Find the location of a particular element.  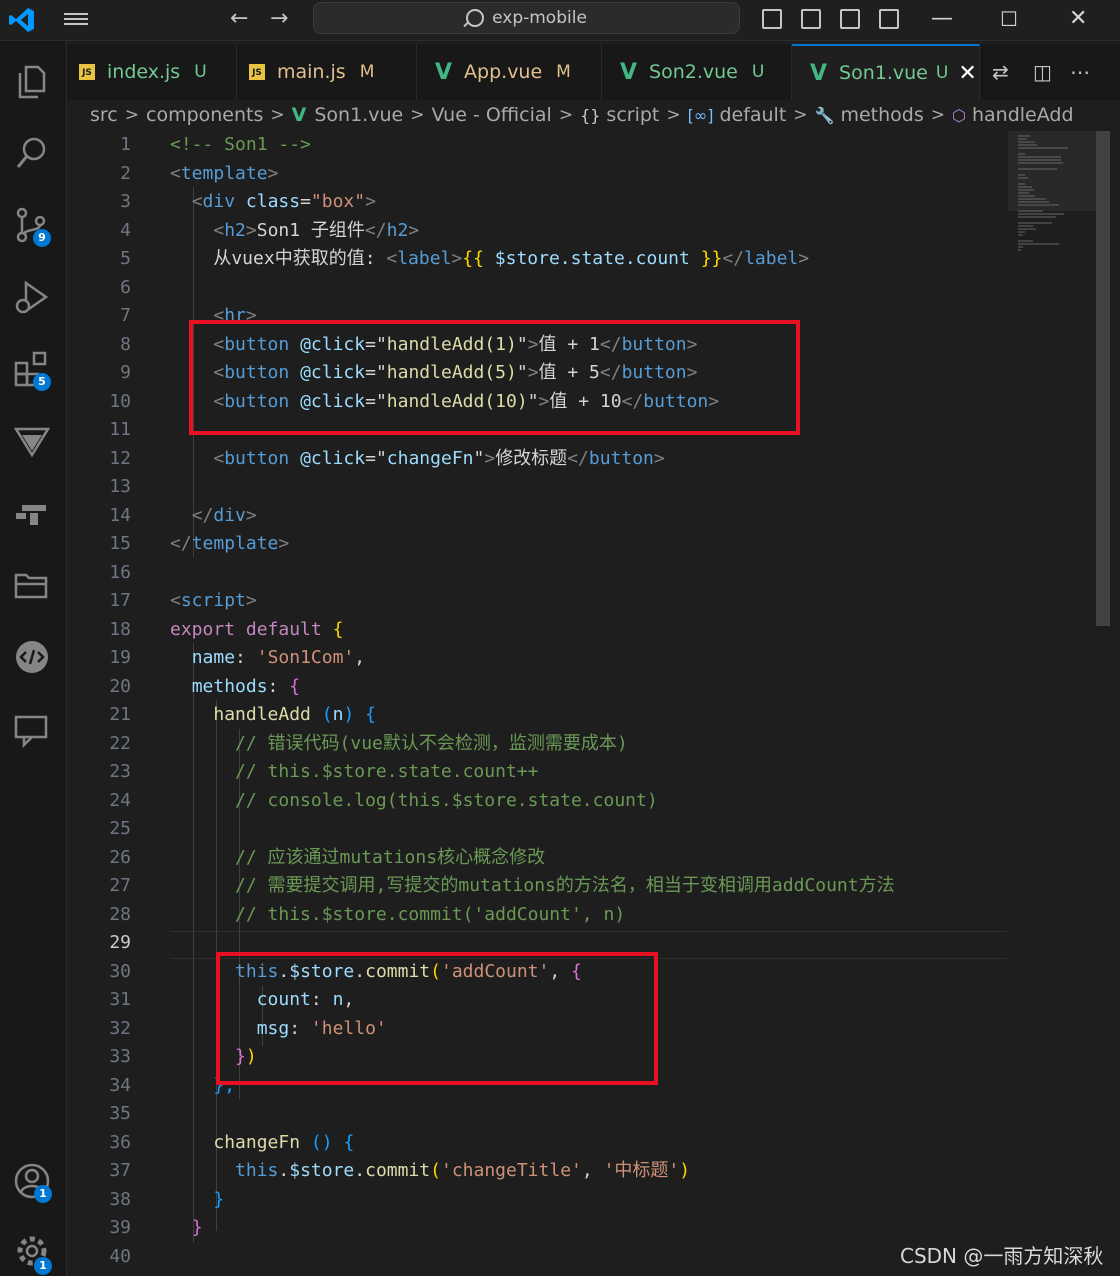

code-line: 38 } is located at coordinates (537, 1200).